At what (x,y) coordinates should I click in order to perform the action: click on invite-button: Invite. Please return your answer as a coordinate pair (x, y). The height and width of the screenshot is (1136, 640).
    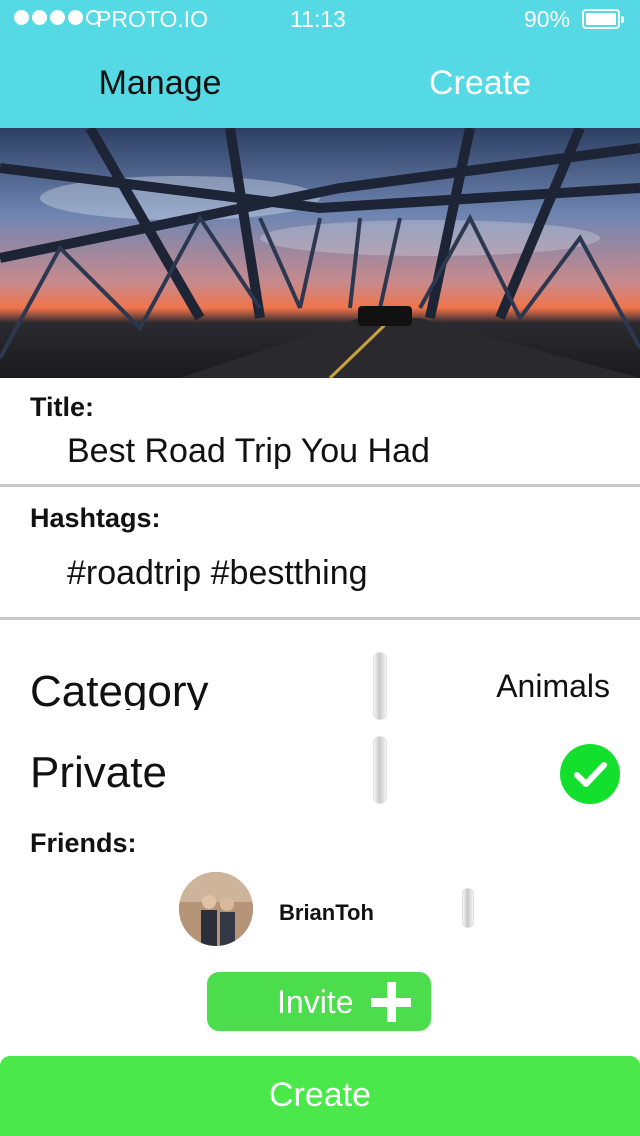
    Looking at the image, I should click on (319, 1001).